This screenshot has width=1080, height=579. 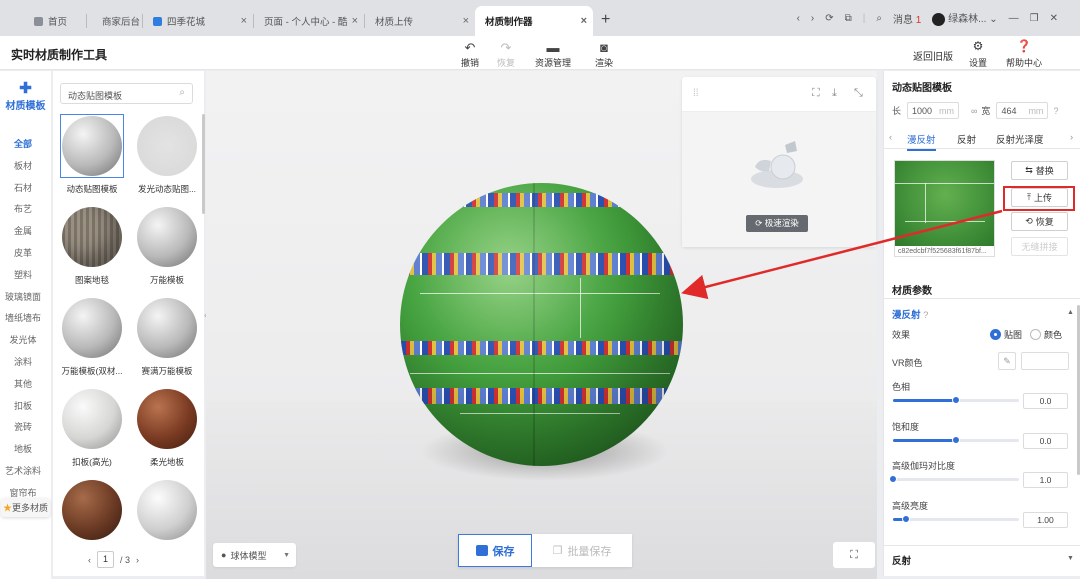 What do you see at coordinates (605, 20) in the screenshot?
I see `new-tab-button: +` at bounding box center [605, 20].